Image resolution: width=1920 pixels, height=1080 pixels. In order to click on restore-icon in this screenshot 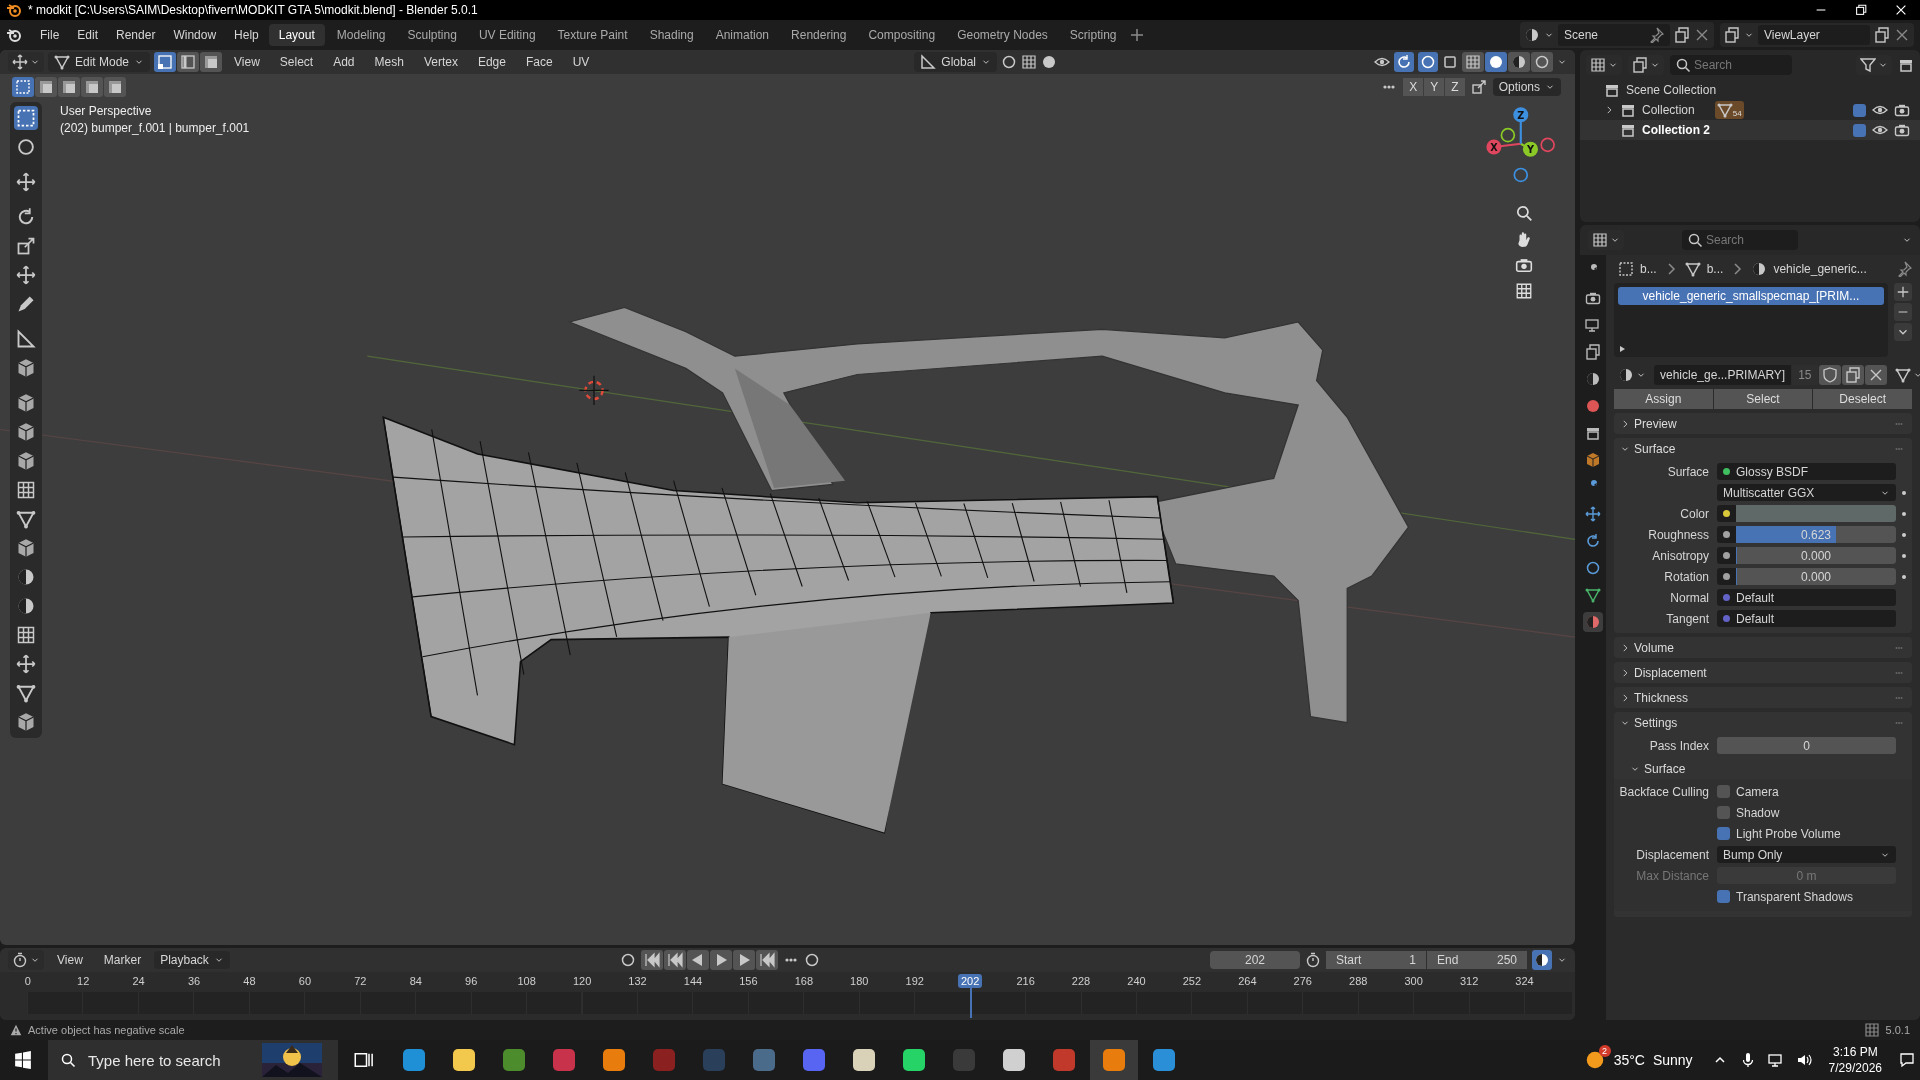, I will do `click(1861, 10)`.